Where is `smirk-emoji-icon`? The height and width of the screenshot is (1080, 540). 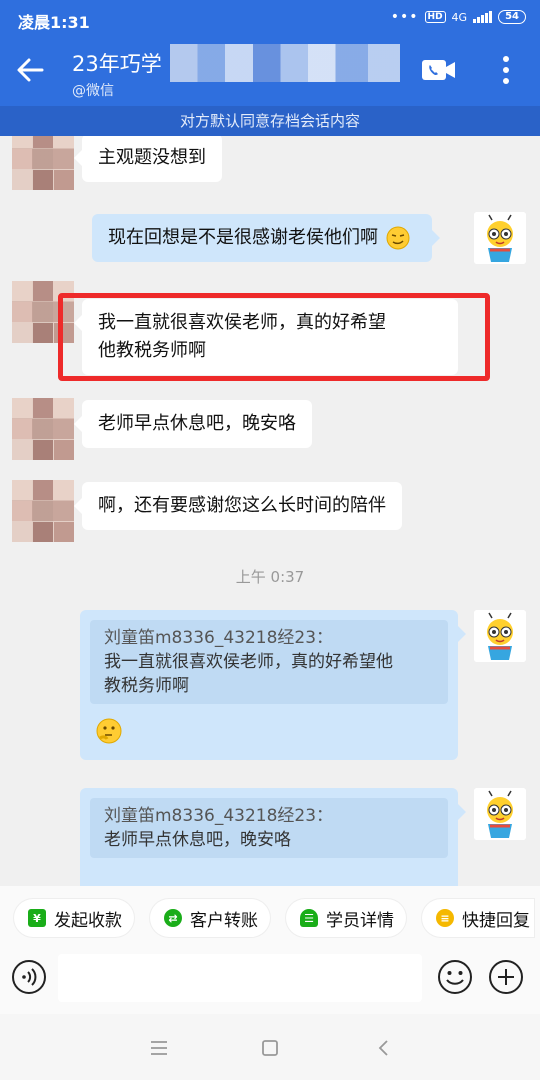 smirk-emoji-icon is located at coordinates (398, 238).